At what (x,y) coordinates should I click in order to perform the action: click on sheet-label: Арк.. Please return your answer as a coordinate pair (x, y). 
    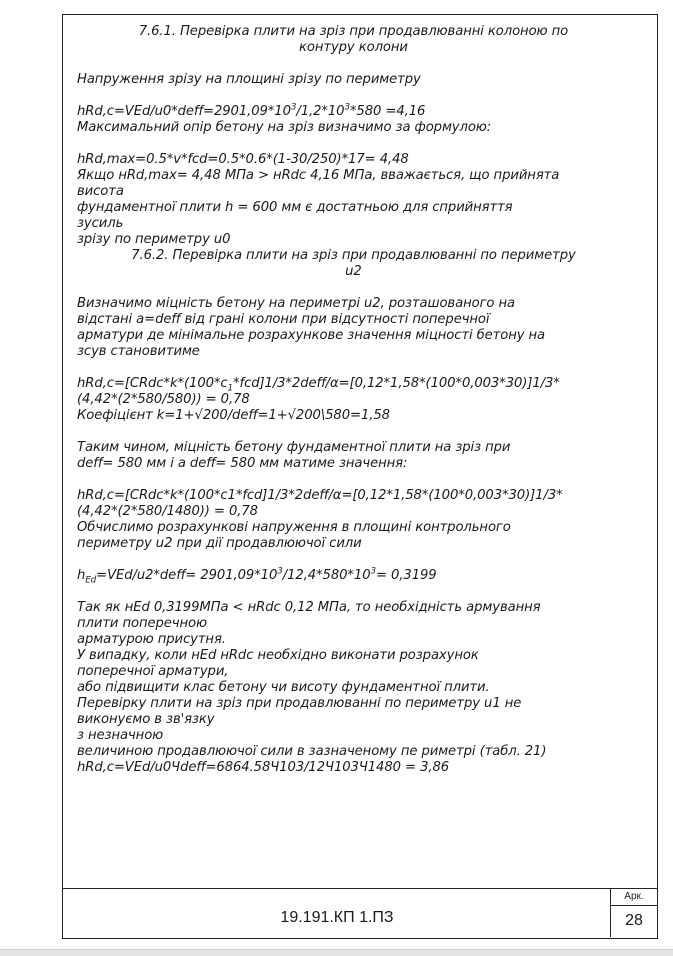
    Looking at the image, I should click on (634, 897).